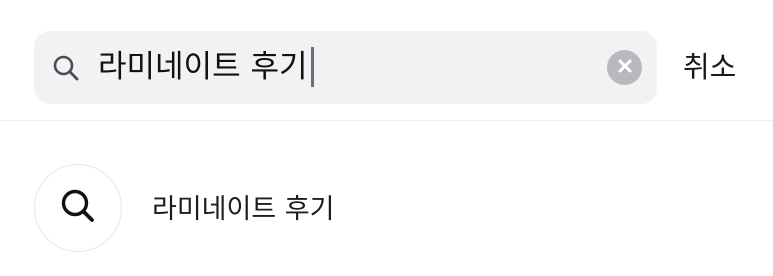 This screenshot has width=773, height=276. I want to click on search-query-value: 라미네이트 후기, so click(203, 67).